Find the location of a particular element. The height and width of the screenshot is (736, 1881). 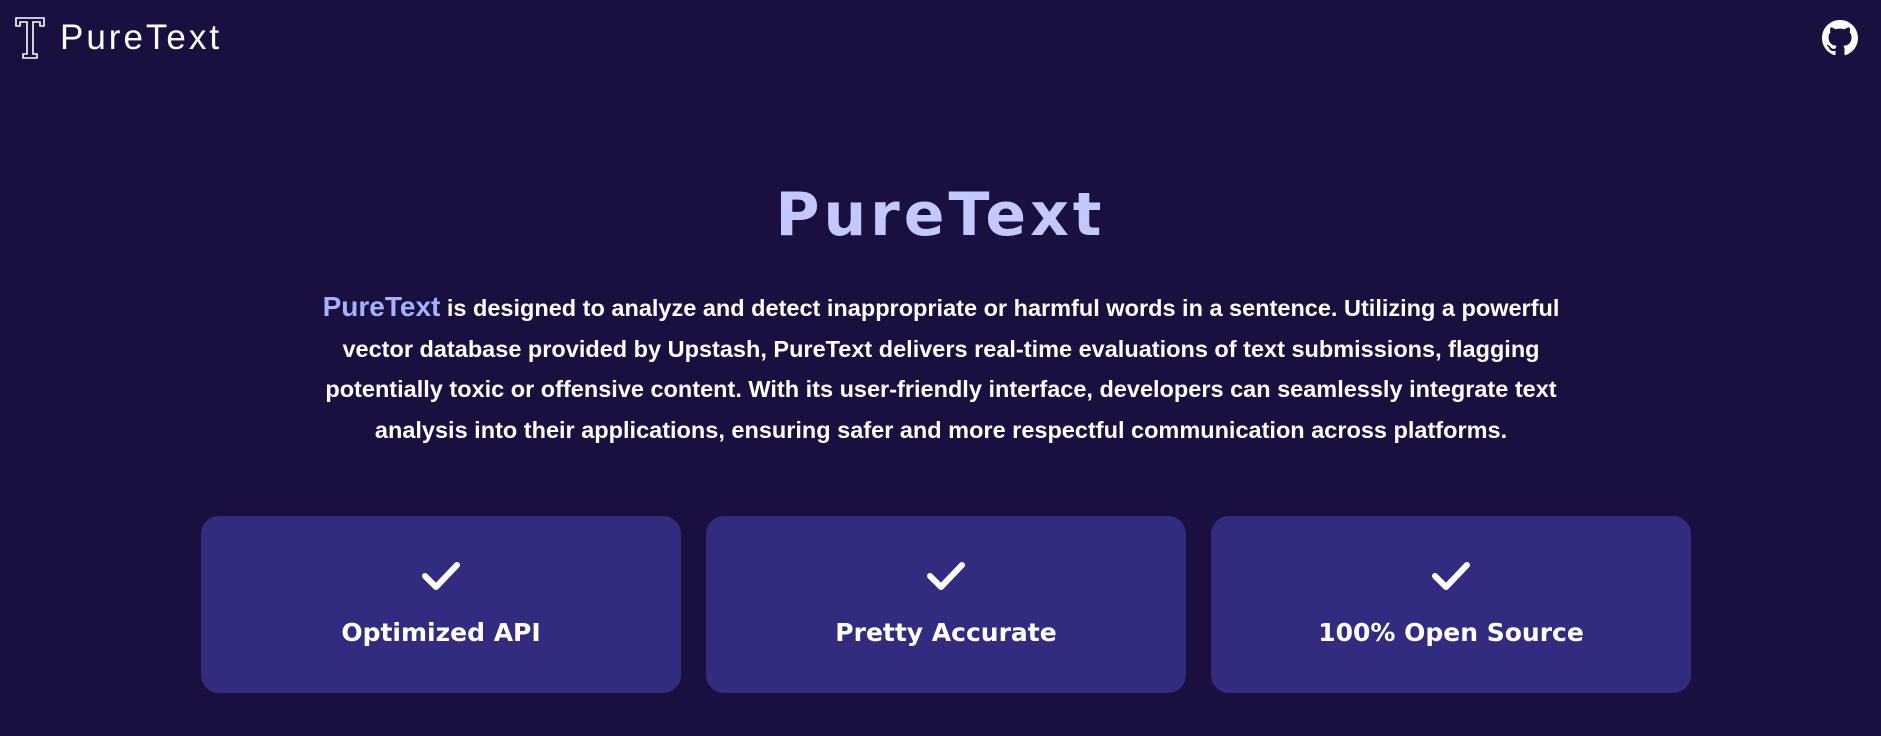

description-highlight: PureText is located at coordinates (381, 306).